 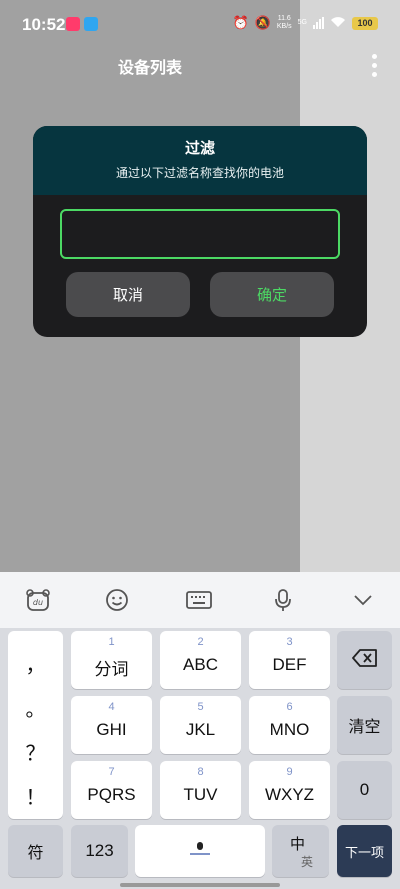 What do you see at coordinates (307, 862) in the screenshot?
I see `lang-english: 英` at bounding box center [307, 862].